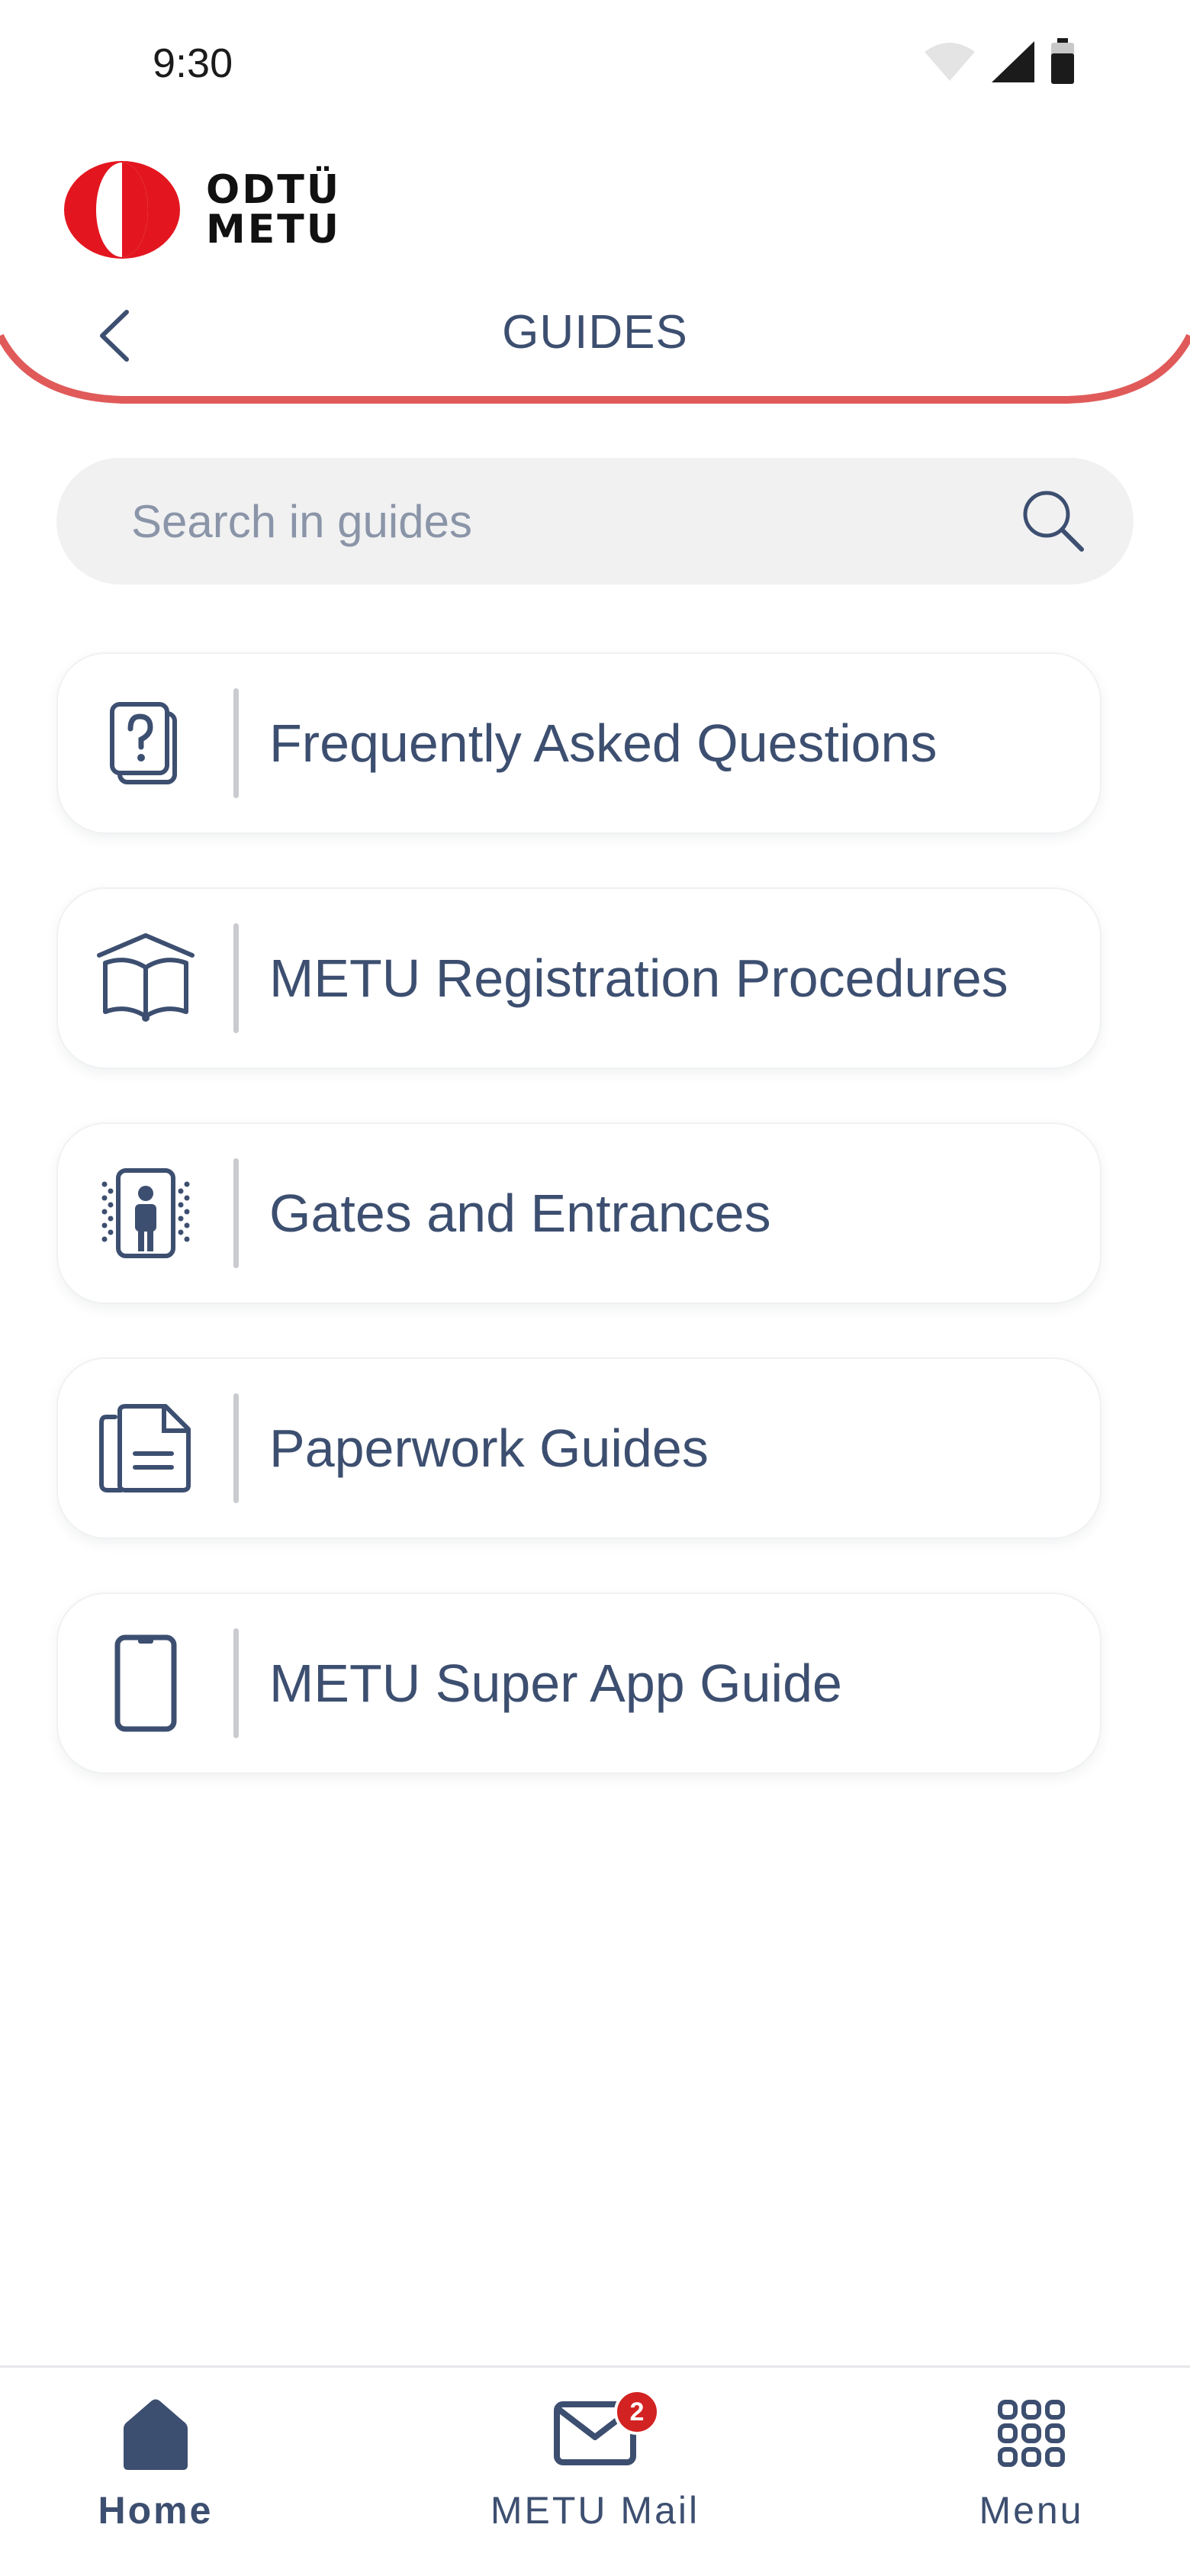 Image resolution: width=1190 pixels, height=2576 pixels. What do you see at coordinates (595, 332) in the screenshot?
I see `page-title: GUIDES` at bounding box center [595, 332].